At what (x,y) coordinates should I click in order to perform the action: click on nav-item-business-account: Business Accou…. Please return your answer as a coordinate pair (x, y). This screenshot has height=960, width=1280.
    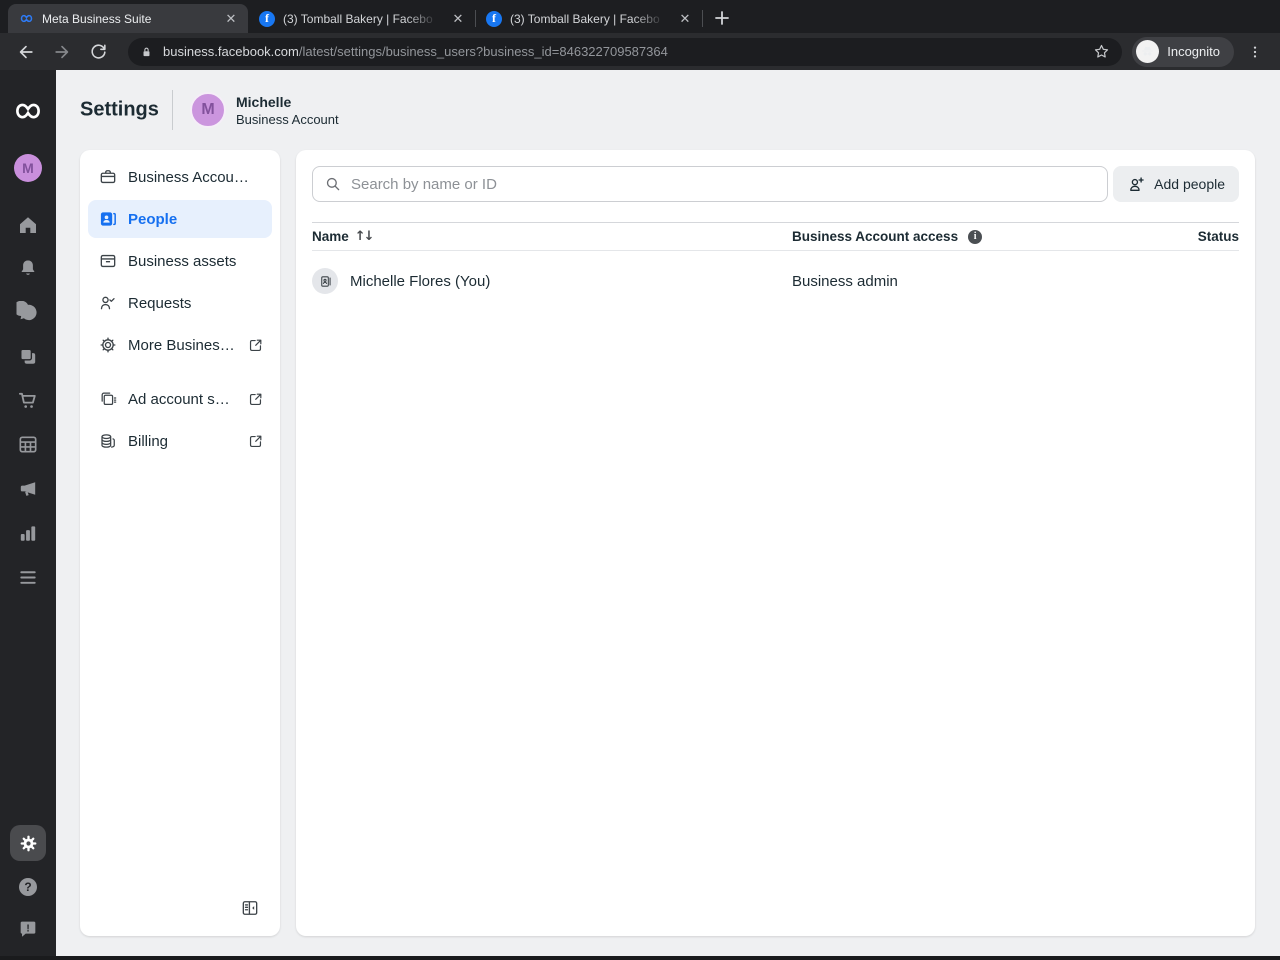
    Looking at the image, I should click on (180, 177).